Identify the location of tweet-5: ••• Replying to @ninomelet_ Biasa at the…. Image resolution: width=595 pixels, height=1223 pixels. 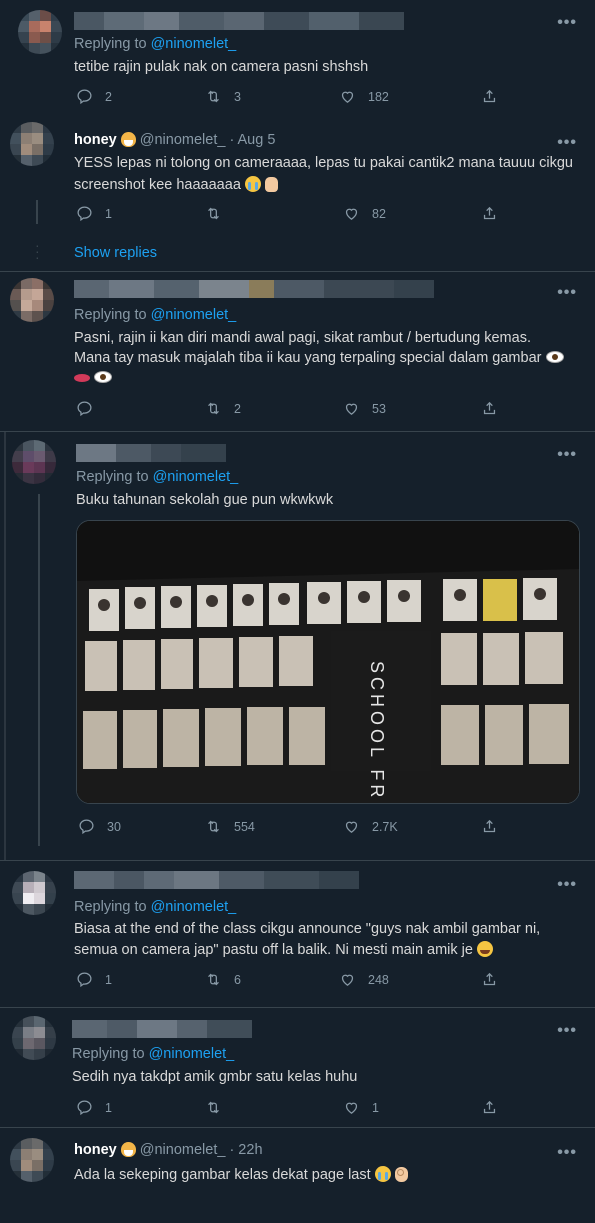
(297, 934).